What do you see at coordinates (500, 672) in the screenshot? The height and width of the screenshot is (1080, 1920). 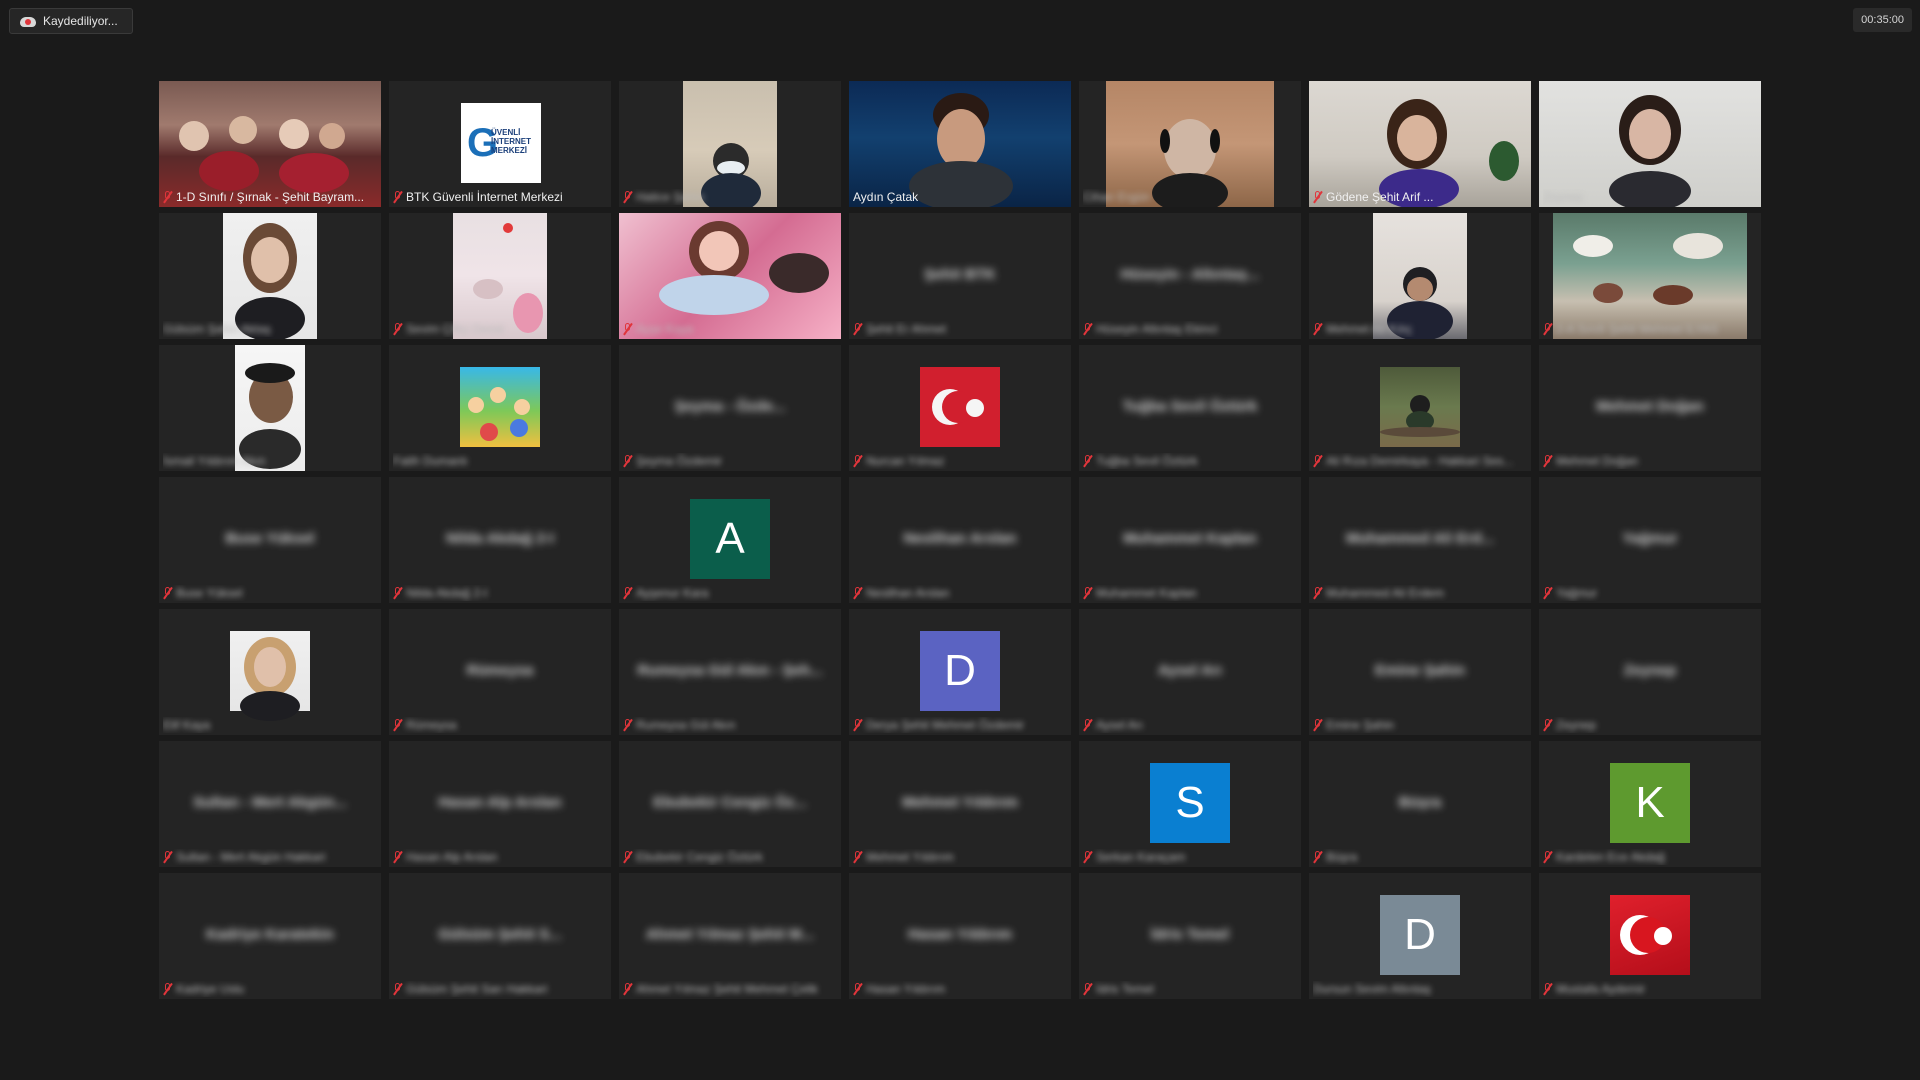 I see `participant-tile: Rümeysa Rümeysa` at bounding box center [500, 672].